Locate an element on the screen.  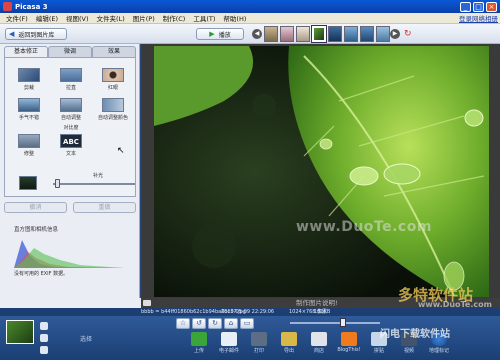
fill-light-label: 补光 is located at coordinates (98, 176).